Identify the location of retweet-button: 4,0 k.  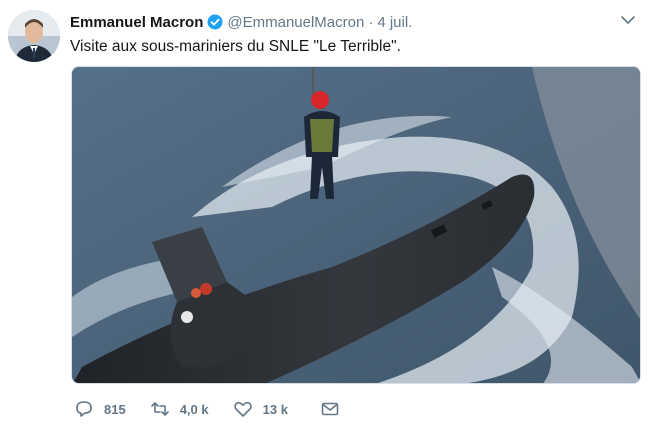
(179, 409).